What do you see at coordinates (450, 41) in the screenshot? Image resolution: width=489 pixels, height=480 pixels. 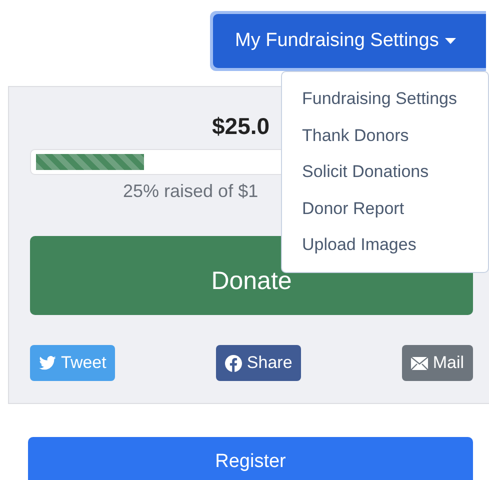 I see `caret-icon` at bounding box center [450, 41].